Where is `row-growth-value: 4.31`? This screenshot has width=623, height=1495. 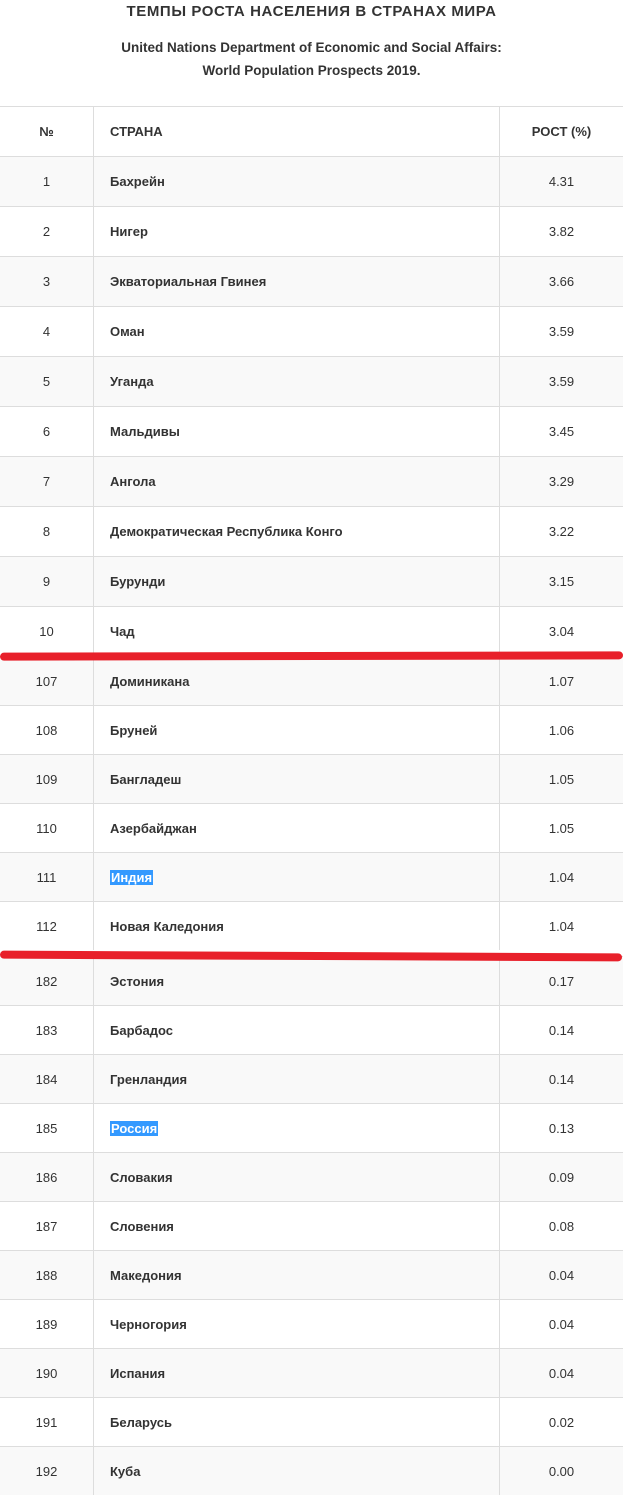 row-growth-value: 4.31 is located at coordinates (561, 181).